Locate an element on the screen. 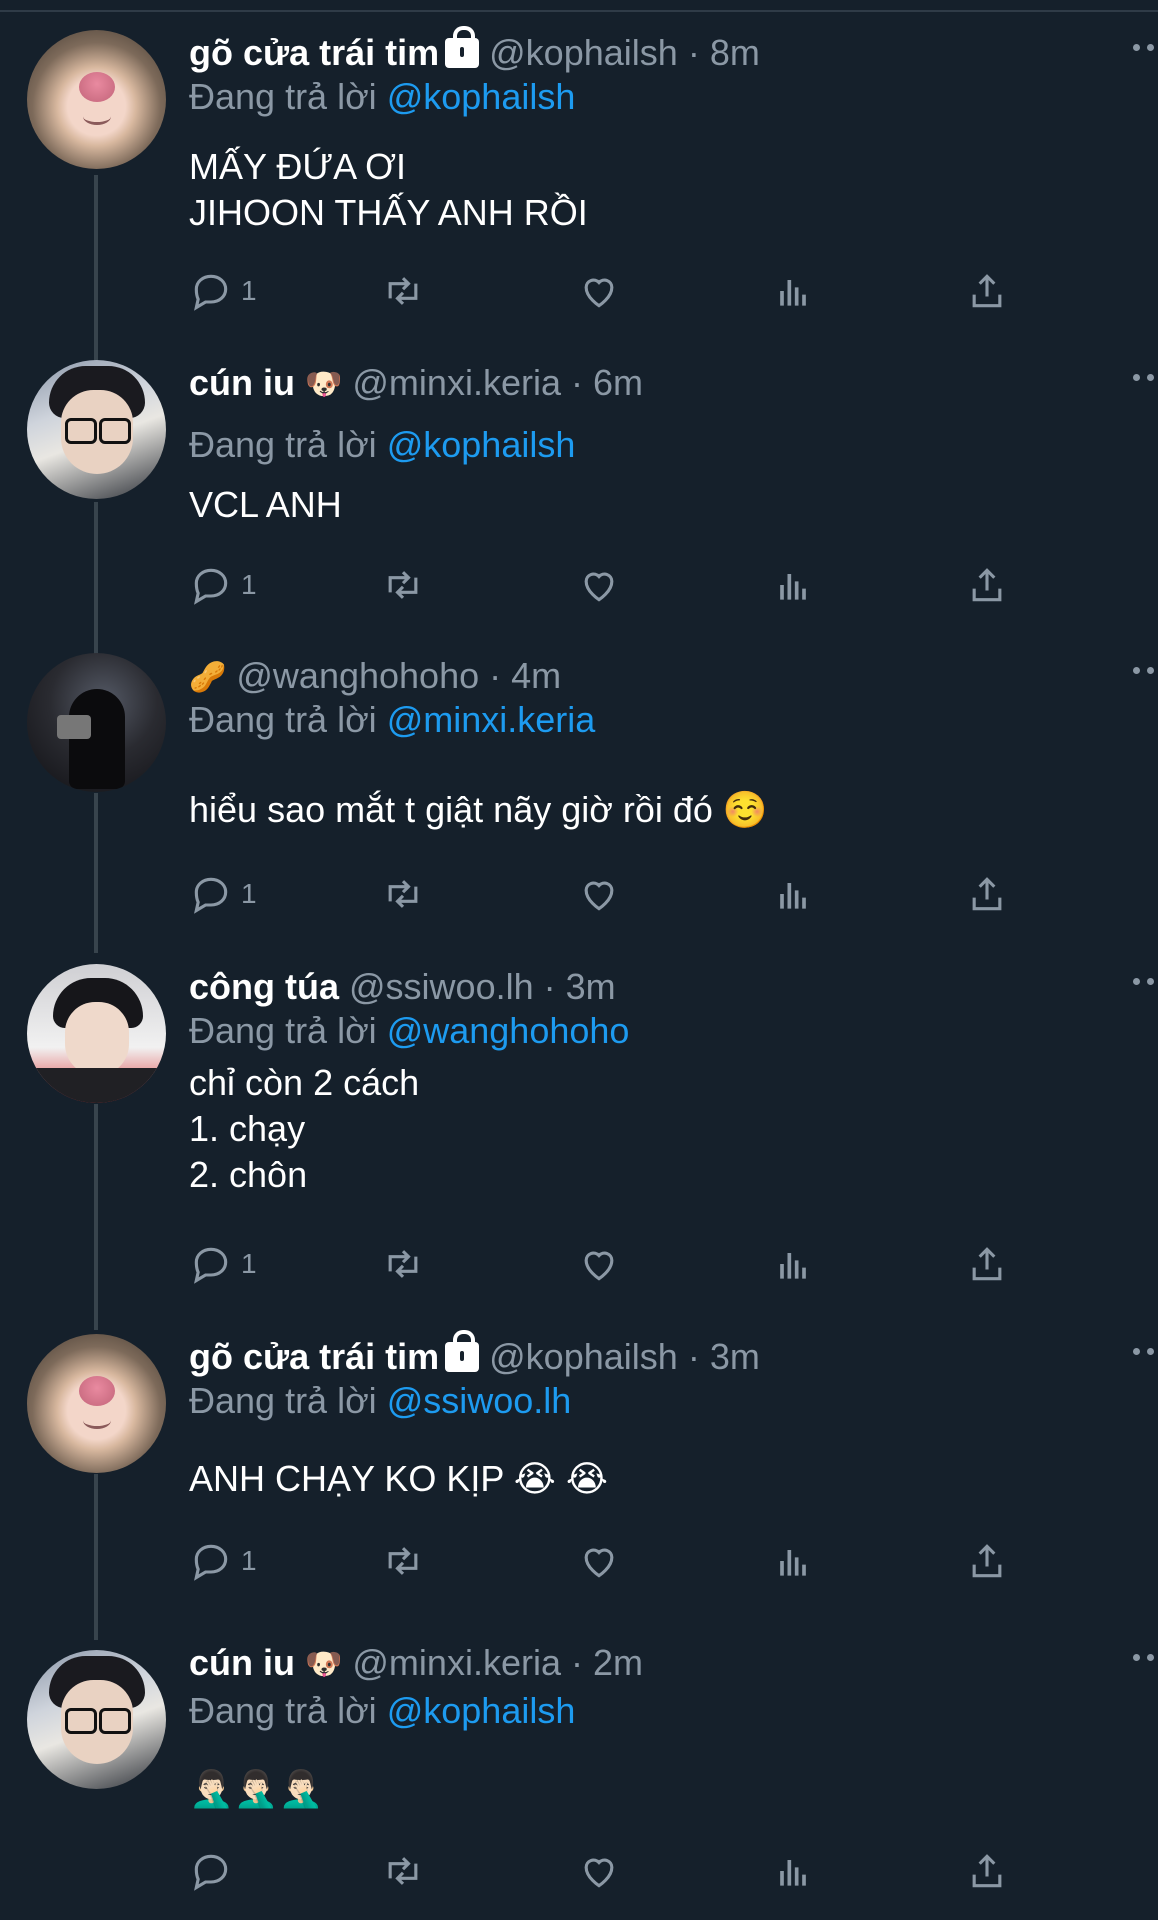 The image size is (1158, 1920). replying-to: Đang trả lời @ssiwoo.lh is located at coordinates (380, 1401).